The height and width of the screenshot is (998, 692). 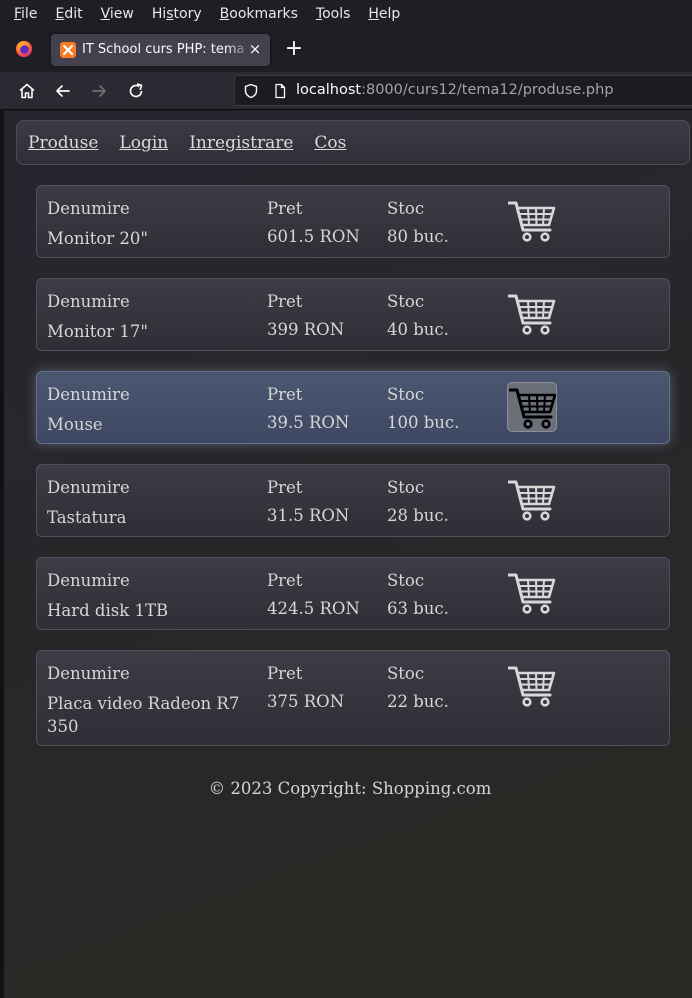 I want to click on product-name: Placa video Radeon R7 350, so click(x=143, y=715).